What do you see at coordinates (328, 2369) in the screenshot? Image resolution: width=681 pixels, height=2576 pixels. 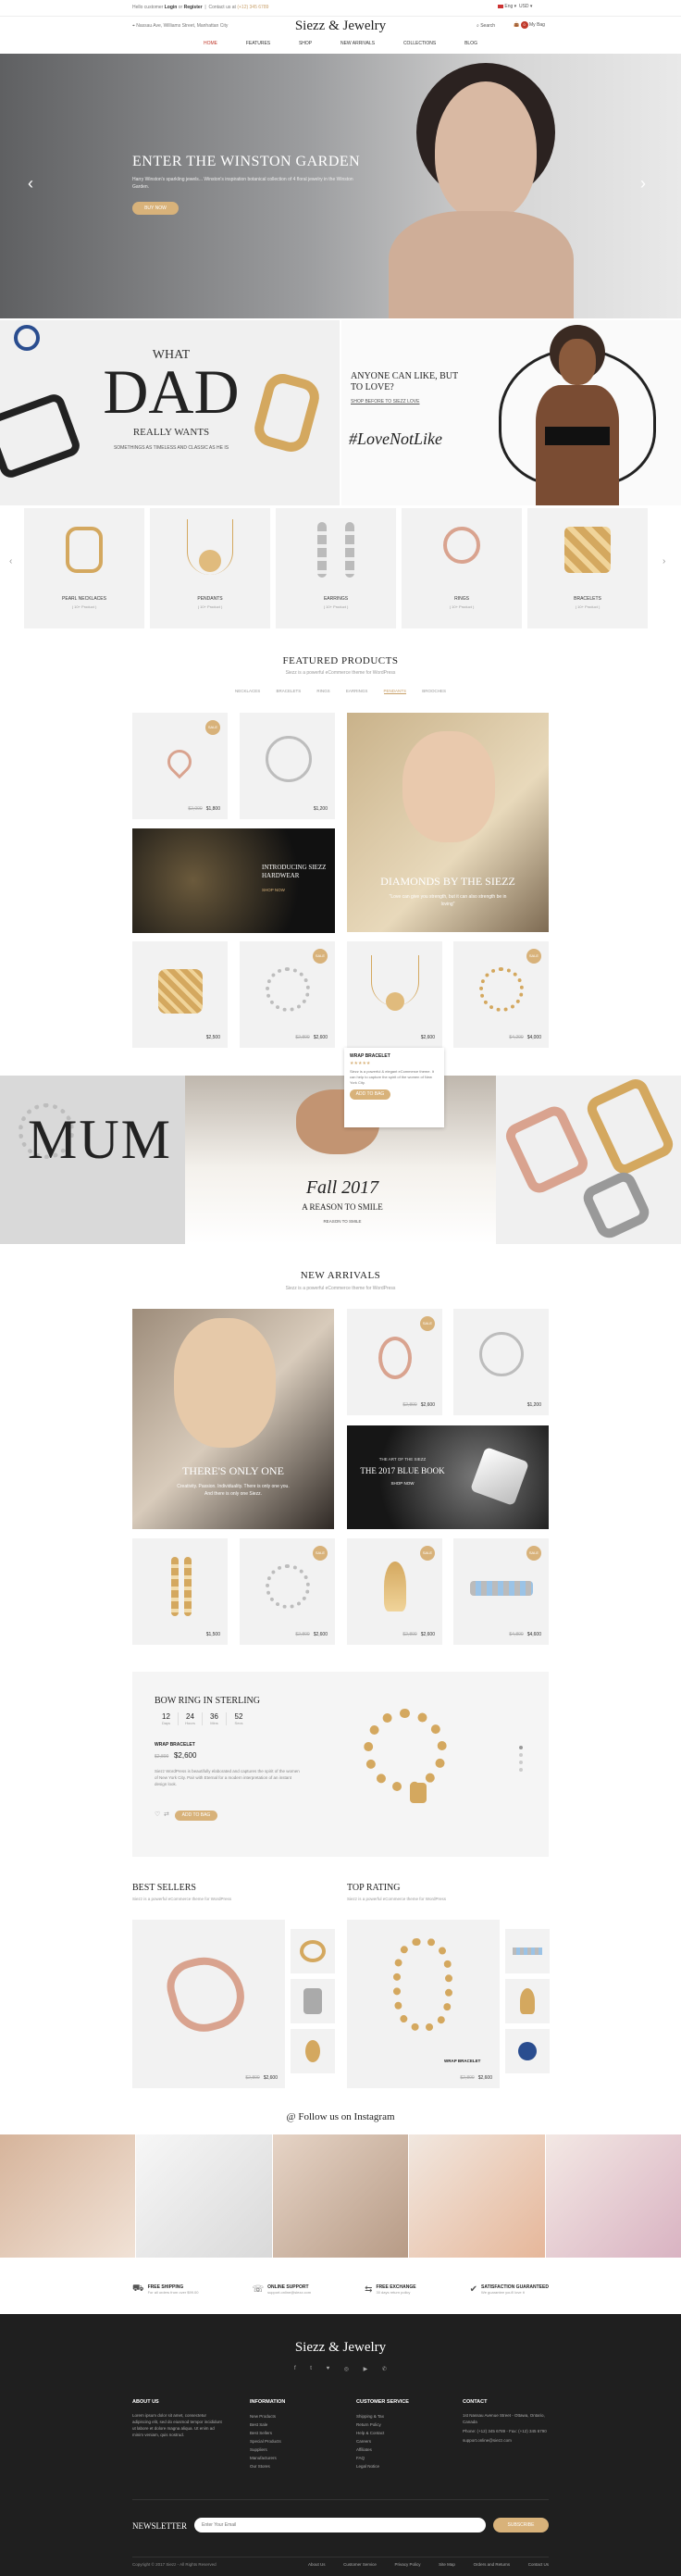 I see `heart-icon: ♥` at bounding box center [328, 2369].